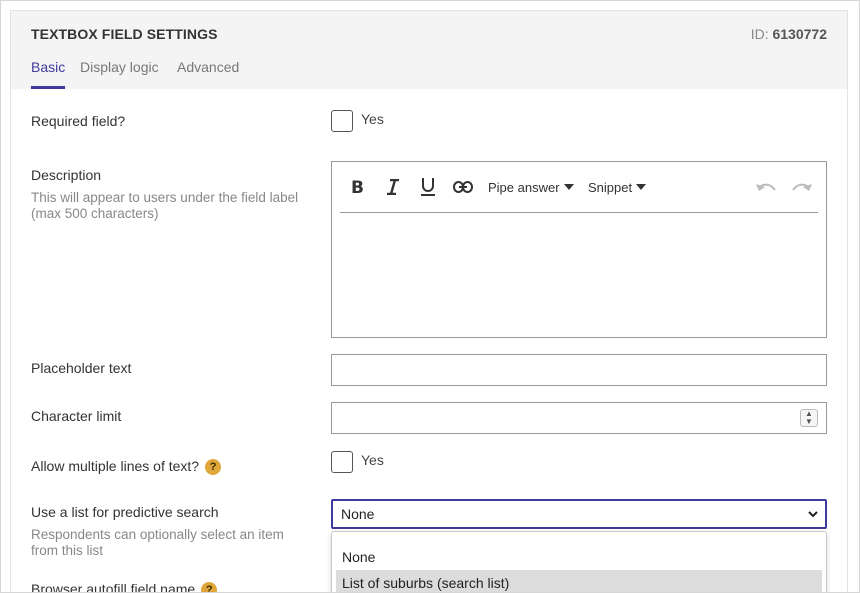 This screenshot has width=860, height=593. Describe the element at coordinates (76, 416) in the screenshot. I see `character-limit-label: Character limit` at that location.